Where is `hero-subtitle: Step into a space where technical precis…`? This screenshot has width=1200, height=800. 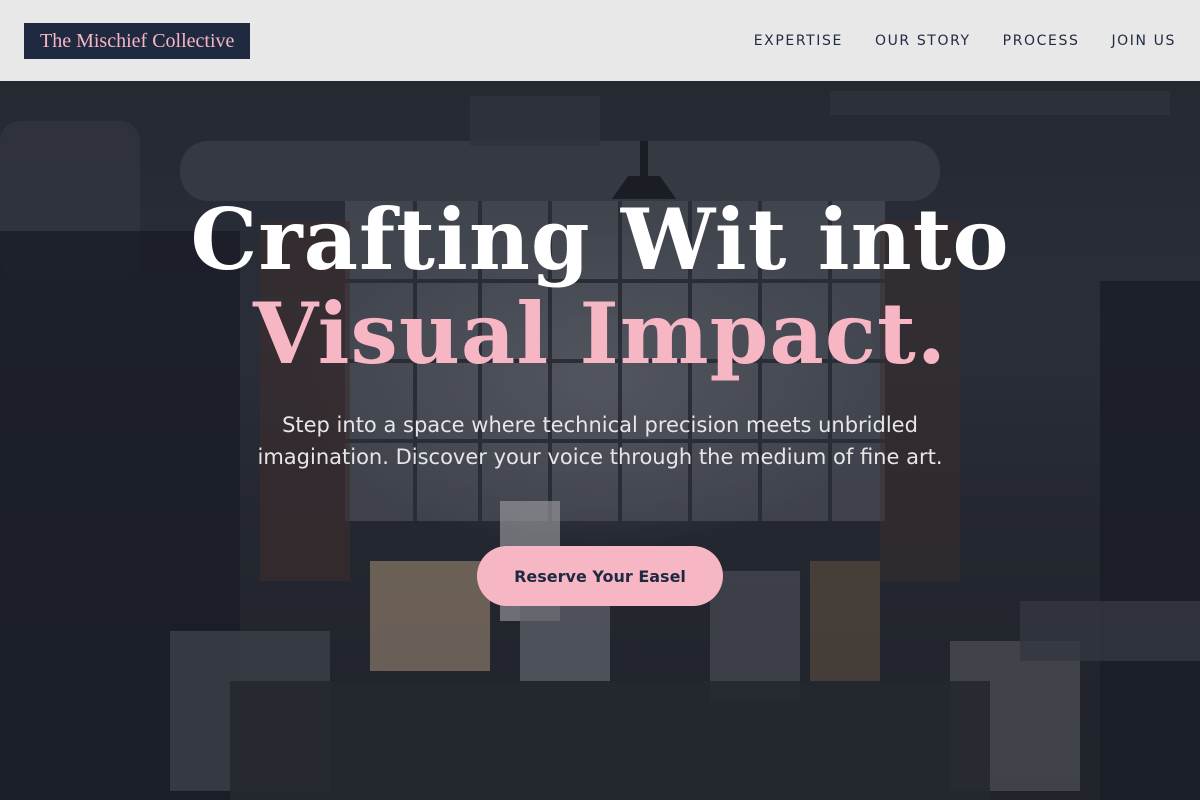
hero-subtitle: Step into a space where technical precis… is located at coordinates (600, 441).